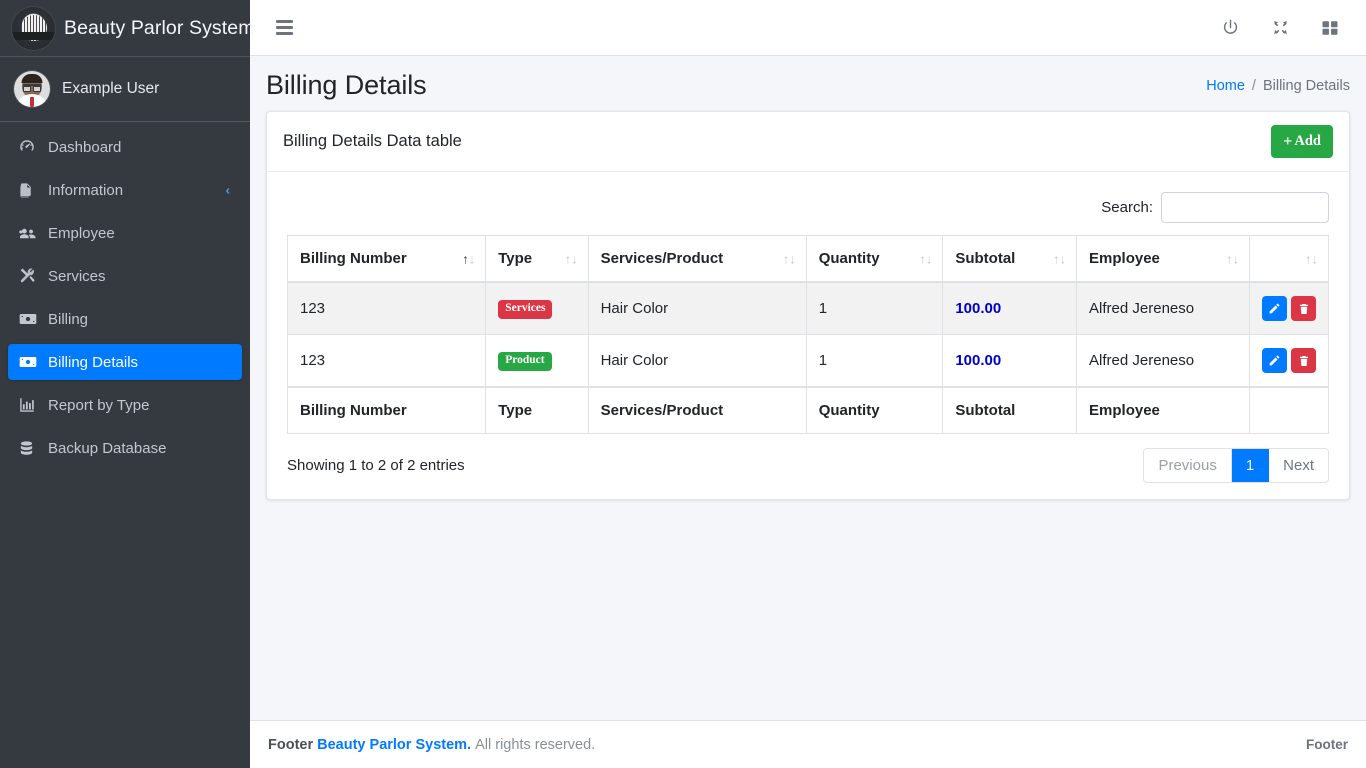  I want to click on sidebar-item-label: Services, so click(77, 276).